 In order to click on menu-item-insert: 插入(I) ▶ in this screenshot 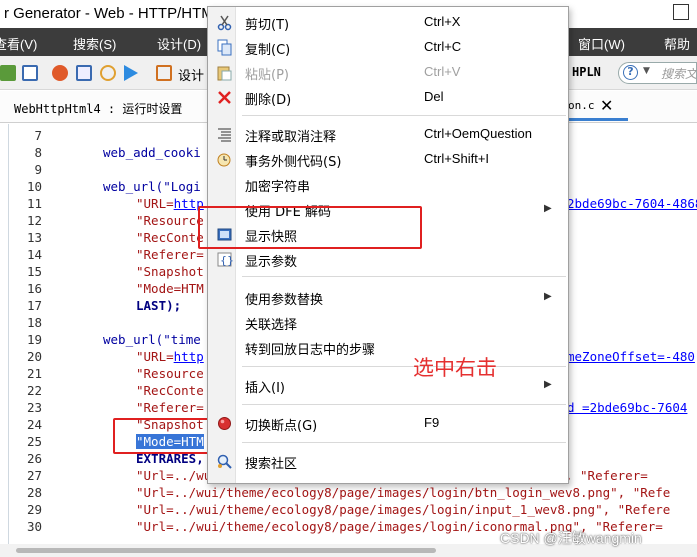, I will do `click(388, 385)`.